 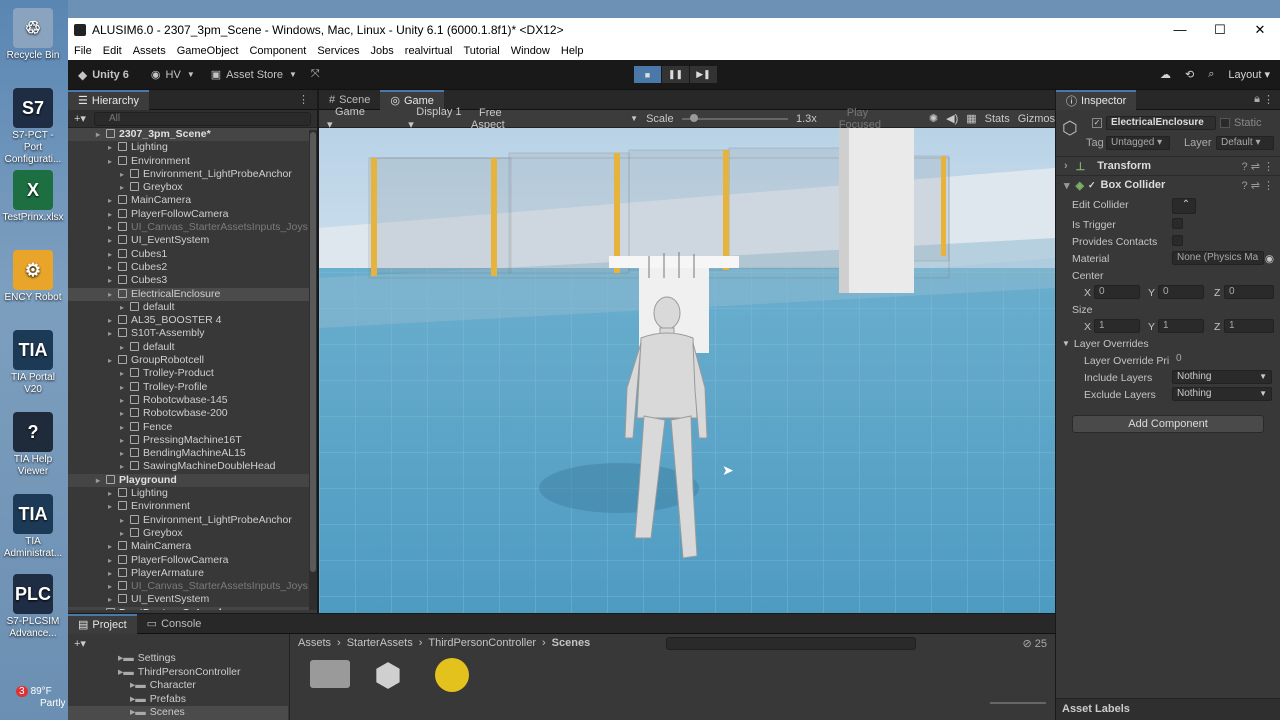 What do you see at coordinates (192, 174) in the screenshot?
I see `hierarchy-row: ▸ Environment_LightProbeAnchor` at bounding box center [192, 174].